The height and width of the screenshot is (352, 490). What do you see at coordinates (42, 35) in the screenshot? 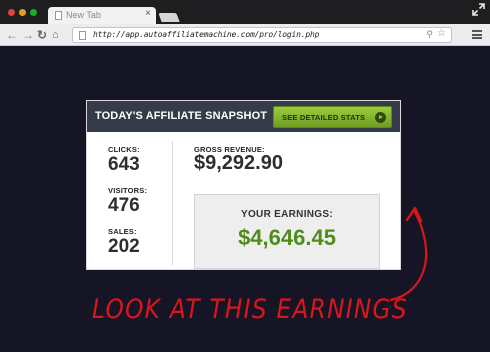
I see `reload-icon: ↻` at bounding box center [42, 35].